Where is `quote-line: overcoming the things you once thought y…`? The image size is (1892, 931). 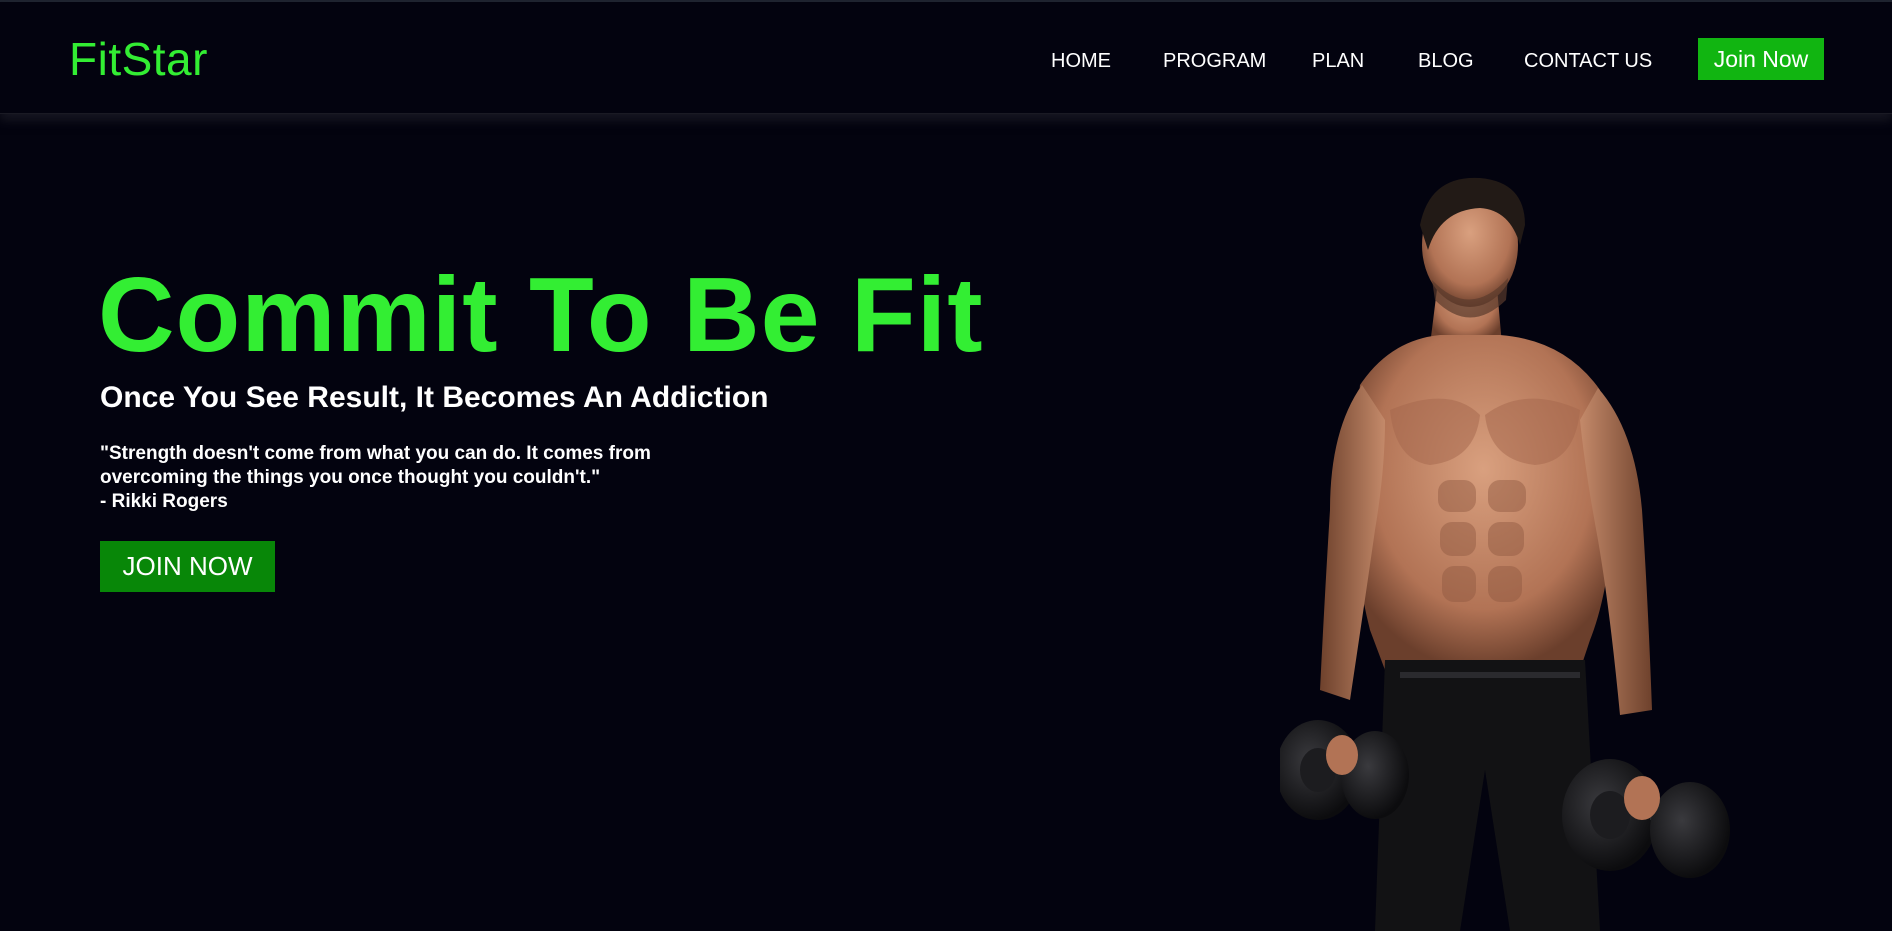 quote-line: overcoming the things you once thought y… is located at coordinates (350, 477).